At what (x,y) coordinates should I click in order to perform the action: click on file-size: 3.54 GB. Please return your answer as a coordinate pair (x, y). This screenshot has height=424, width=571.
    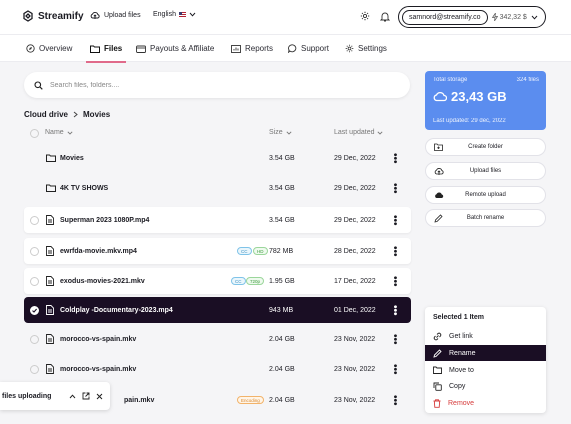
    Looking at the image, I should click on (282, 220).